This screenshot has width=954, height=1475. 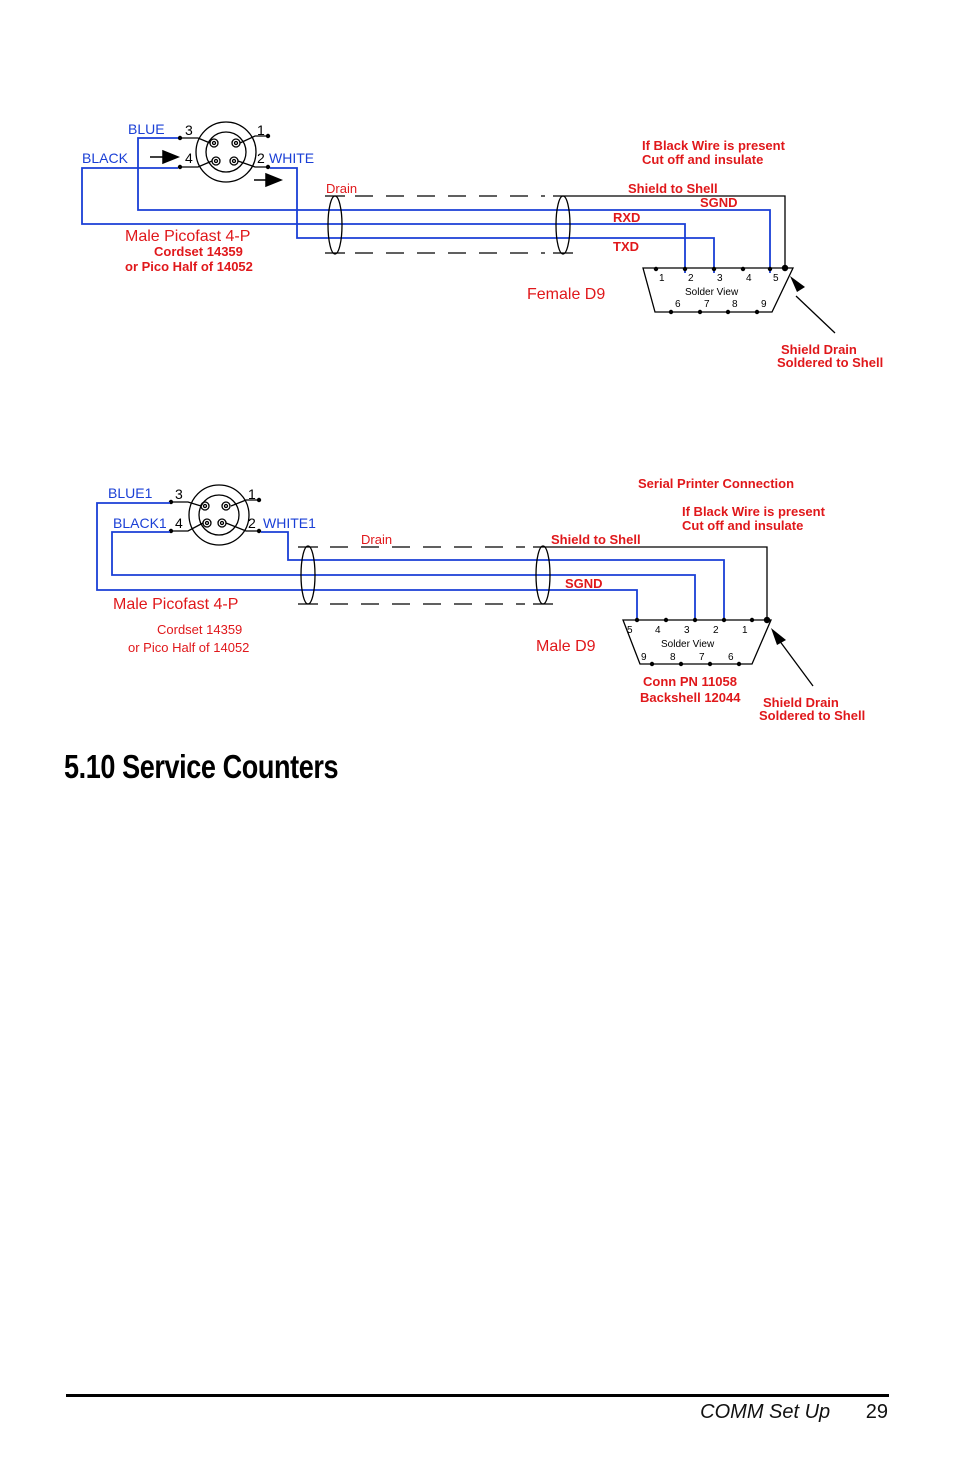 What do you see at coordinates (566, 646) in the screenshot?
I see `d9-label: Male D9` at bounding box center [566, 646].